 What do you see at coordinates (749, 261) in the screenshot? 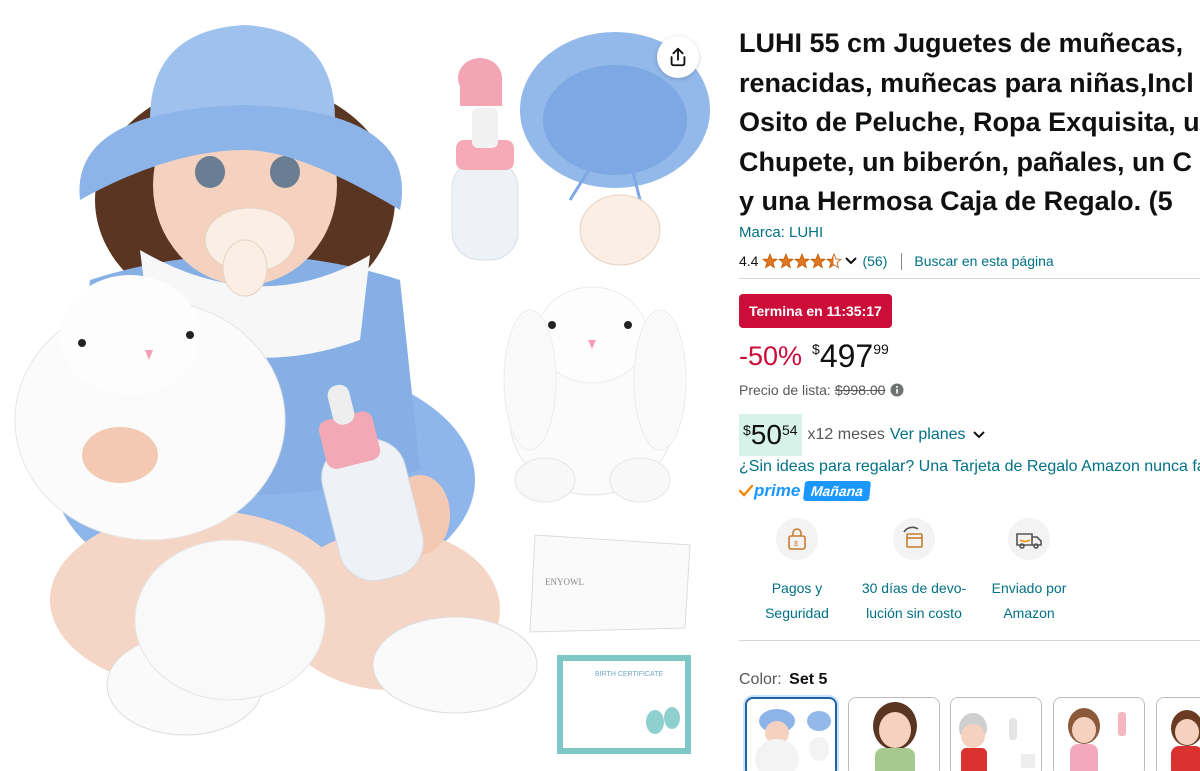
I see `rating-value: 4.4` at bounding box center [749, 261].